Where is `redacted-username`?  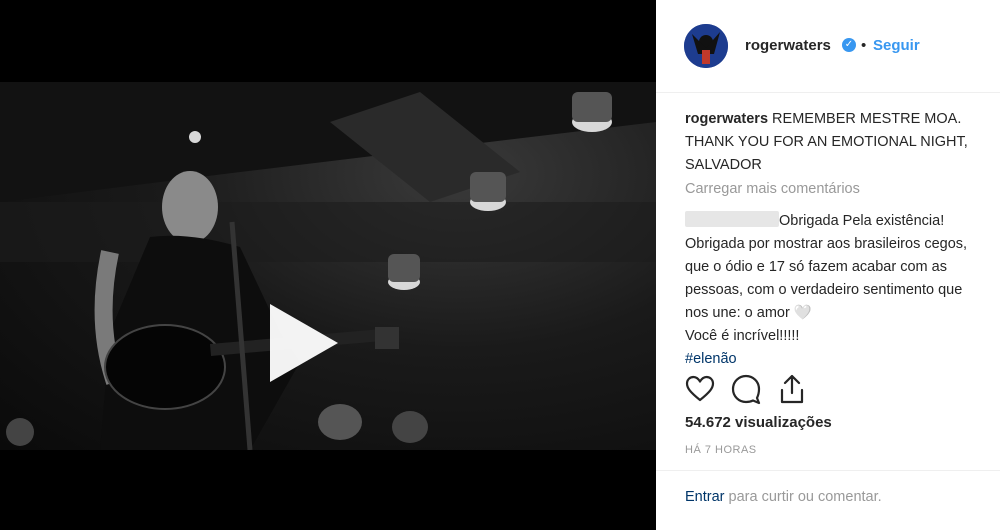
redacted-username is located at coordinates (732, 219).